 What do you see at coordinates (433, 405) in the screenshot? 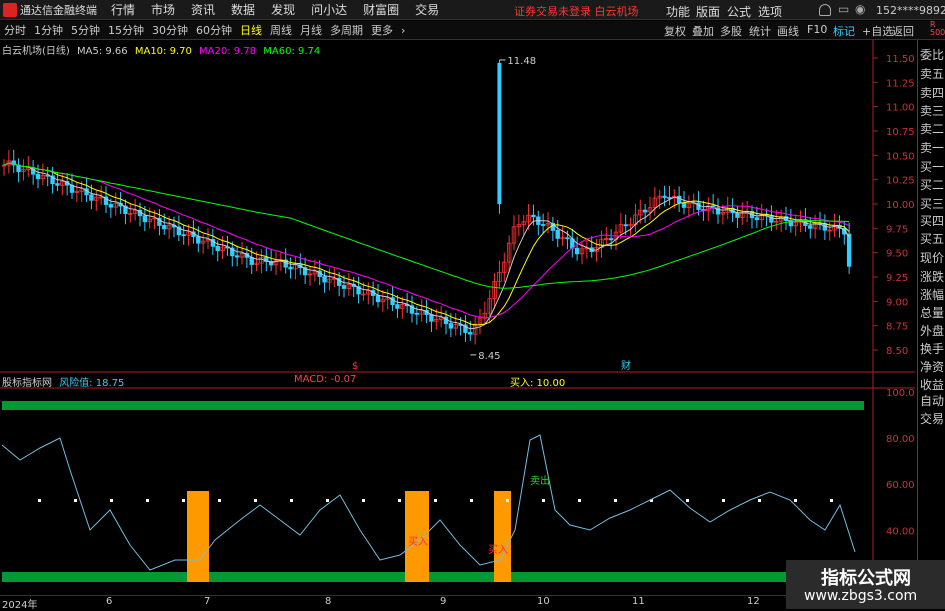
I see `top-band` at bounding box center [433, 405].